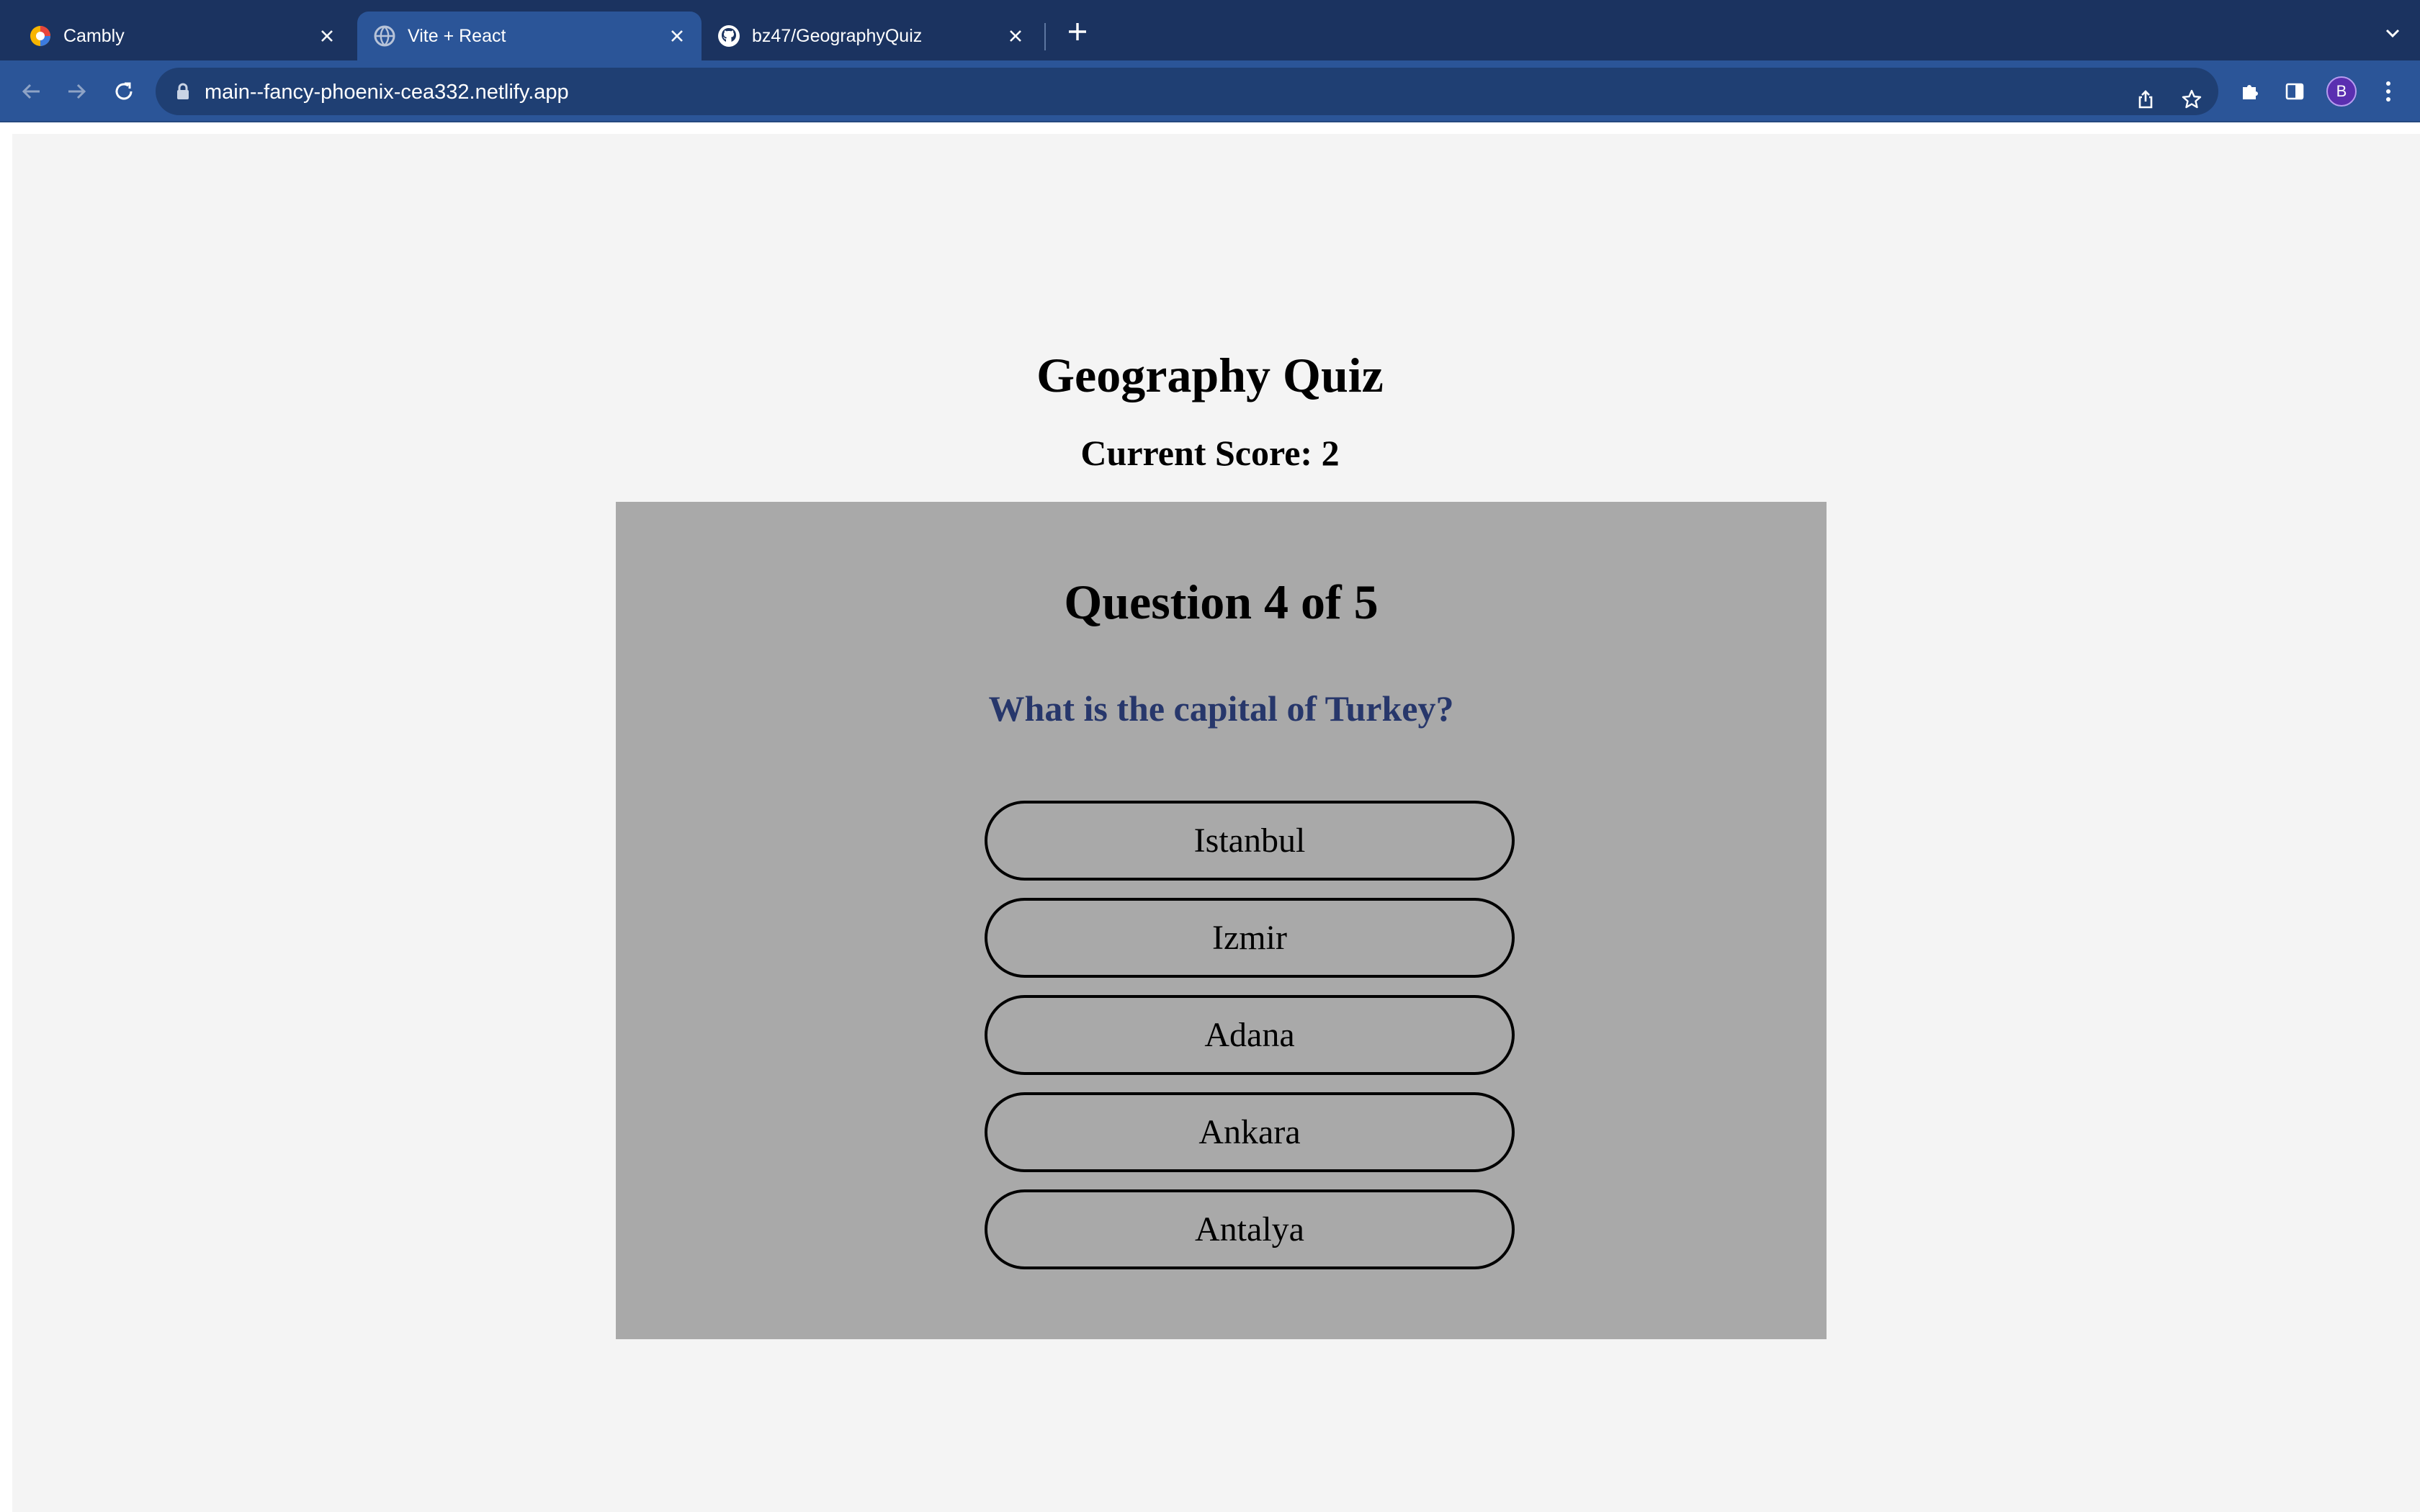 Image resolution: width=2420 pixels, height=1512 pixels. I want to click on answer-button-istanbul: Istanbul, so click(1250, 841).